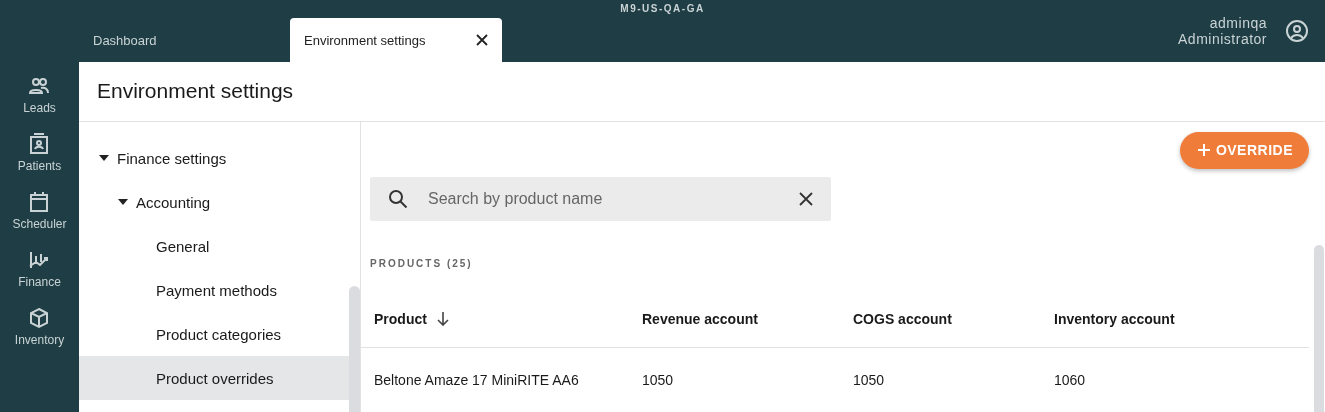  Describe the element at coordinates (1070, 380) in the screenshot. I see `table-cell-text: 1060` at that location.